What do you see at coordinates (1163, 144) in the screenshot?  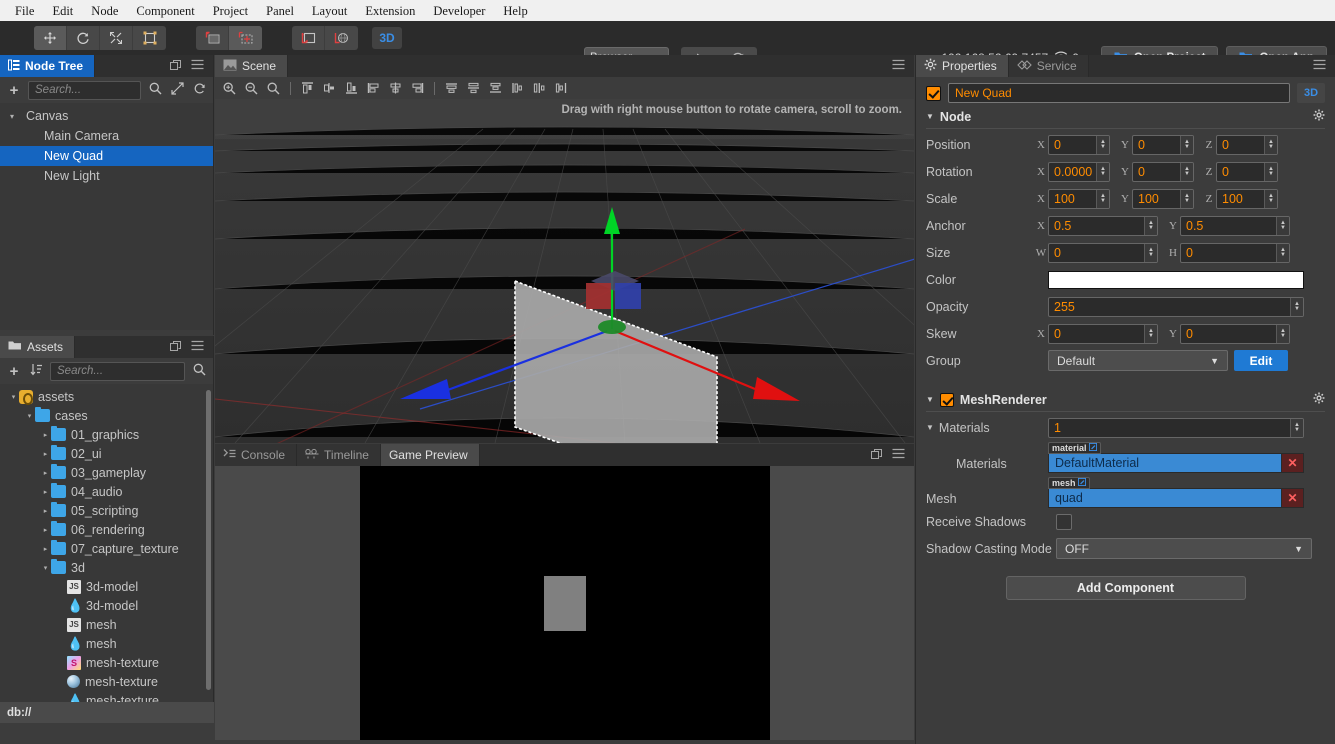 I see `position-y-input: 0 ▲ ▼` at bounding box center [1163, 144].